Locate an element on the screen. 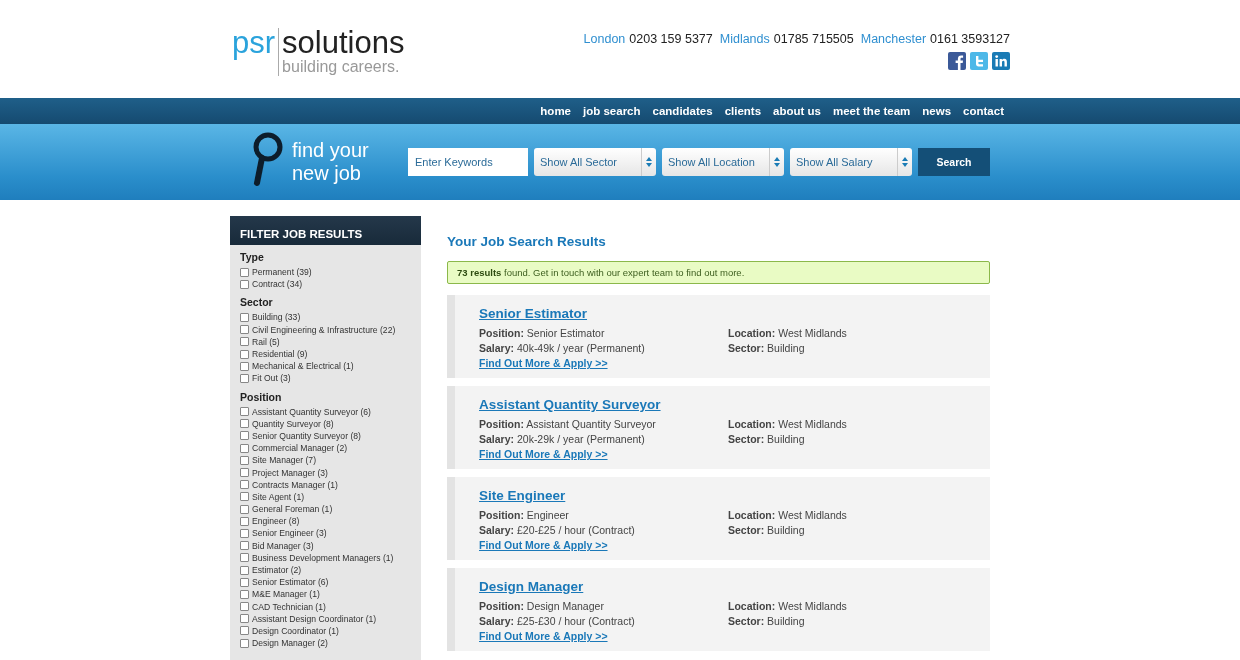 This screenshot has height=660, width=1240. filter-option-label: M&E Manager (1) is located at coordinates (286, 594).